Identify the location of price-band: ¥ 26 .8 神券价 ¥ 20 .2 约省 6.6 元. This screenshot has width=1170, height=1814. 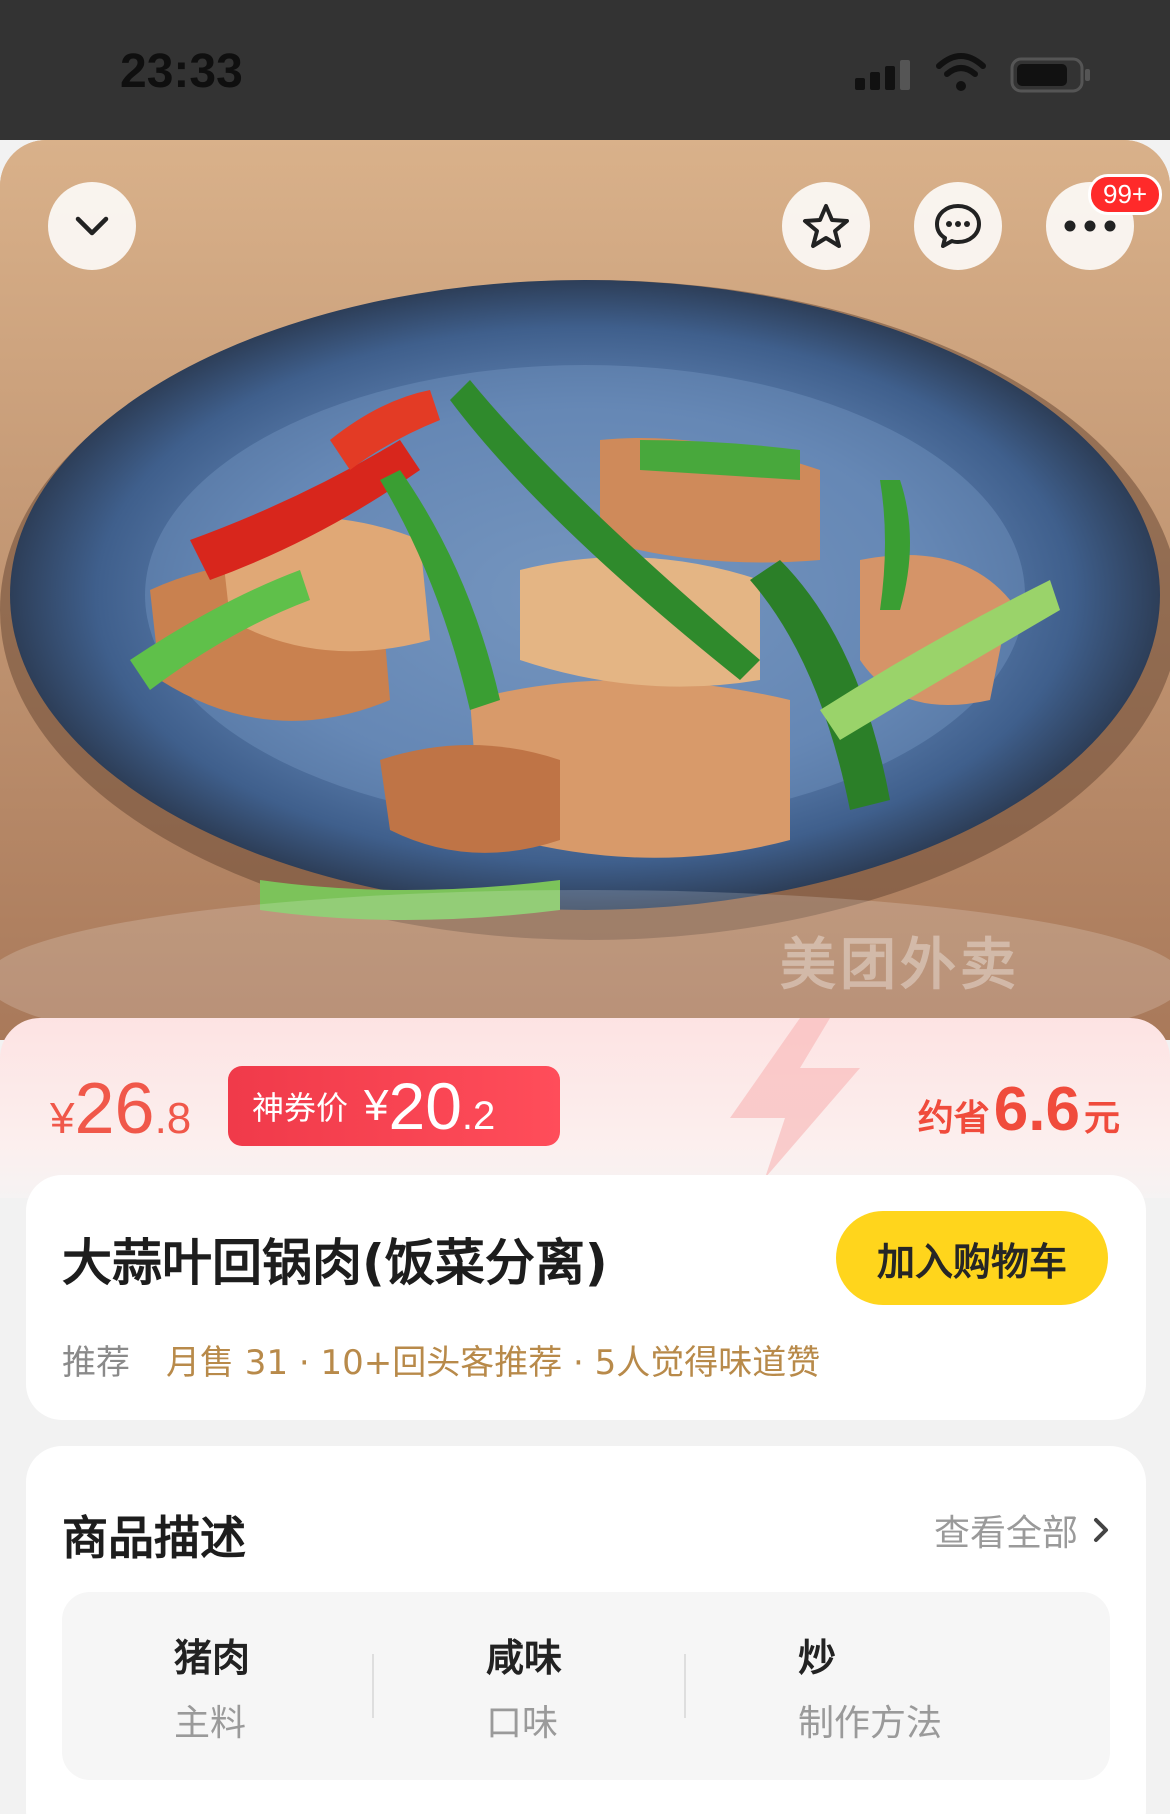
(585, 1108).